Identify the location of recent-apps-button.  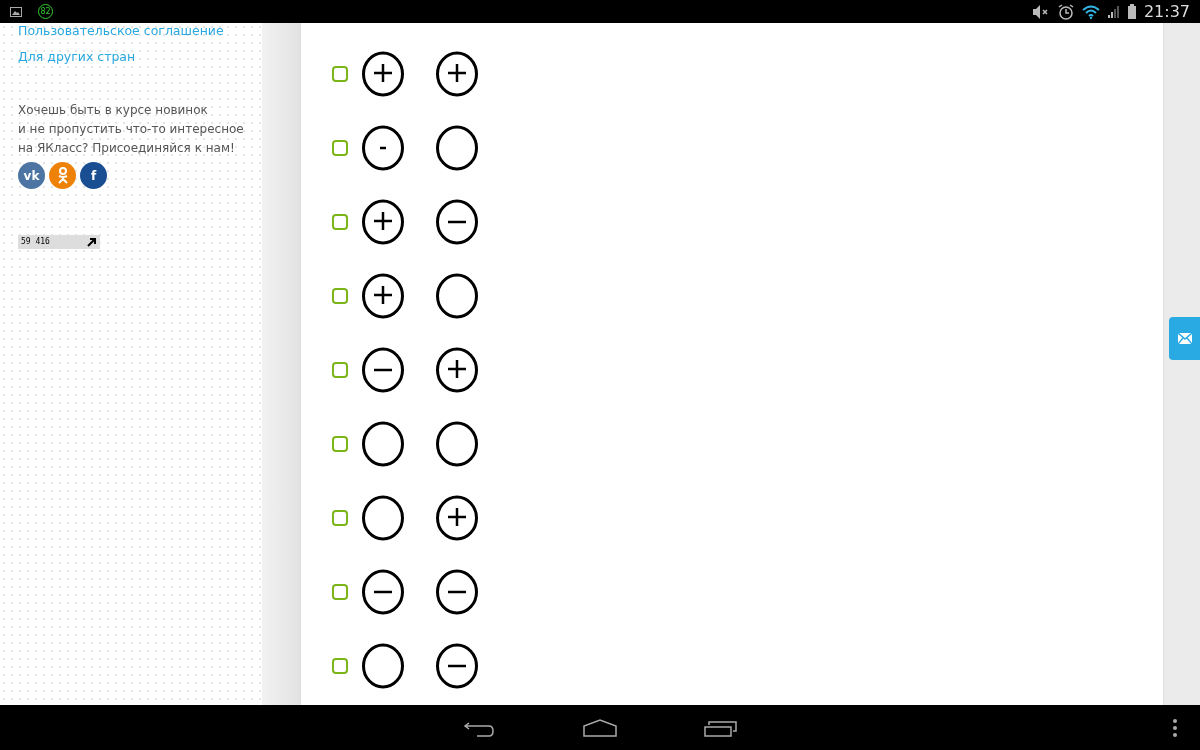
(721, 728).